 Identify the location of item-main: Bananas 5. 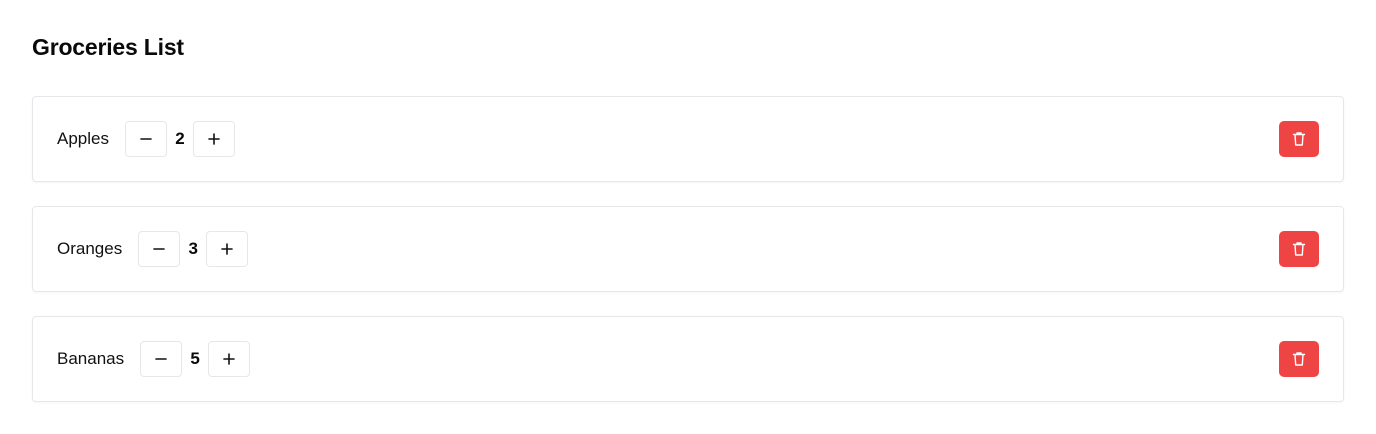
(154, 359).